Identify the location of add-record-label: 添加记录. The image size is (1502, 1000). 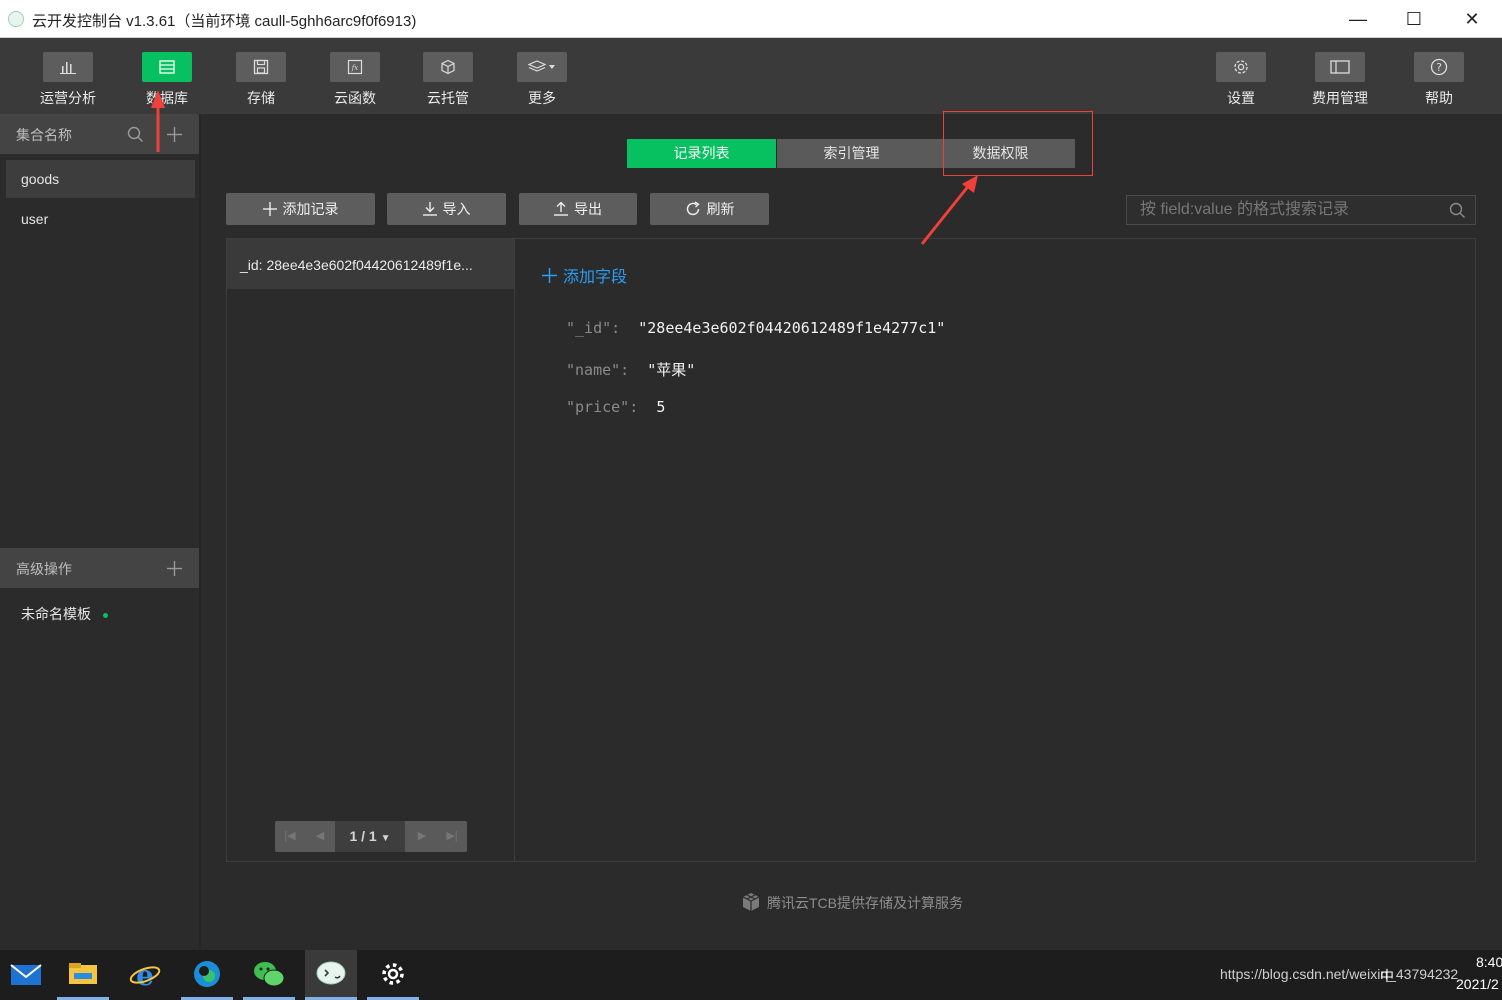
(310, 209).